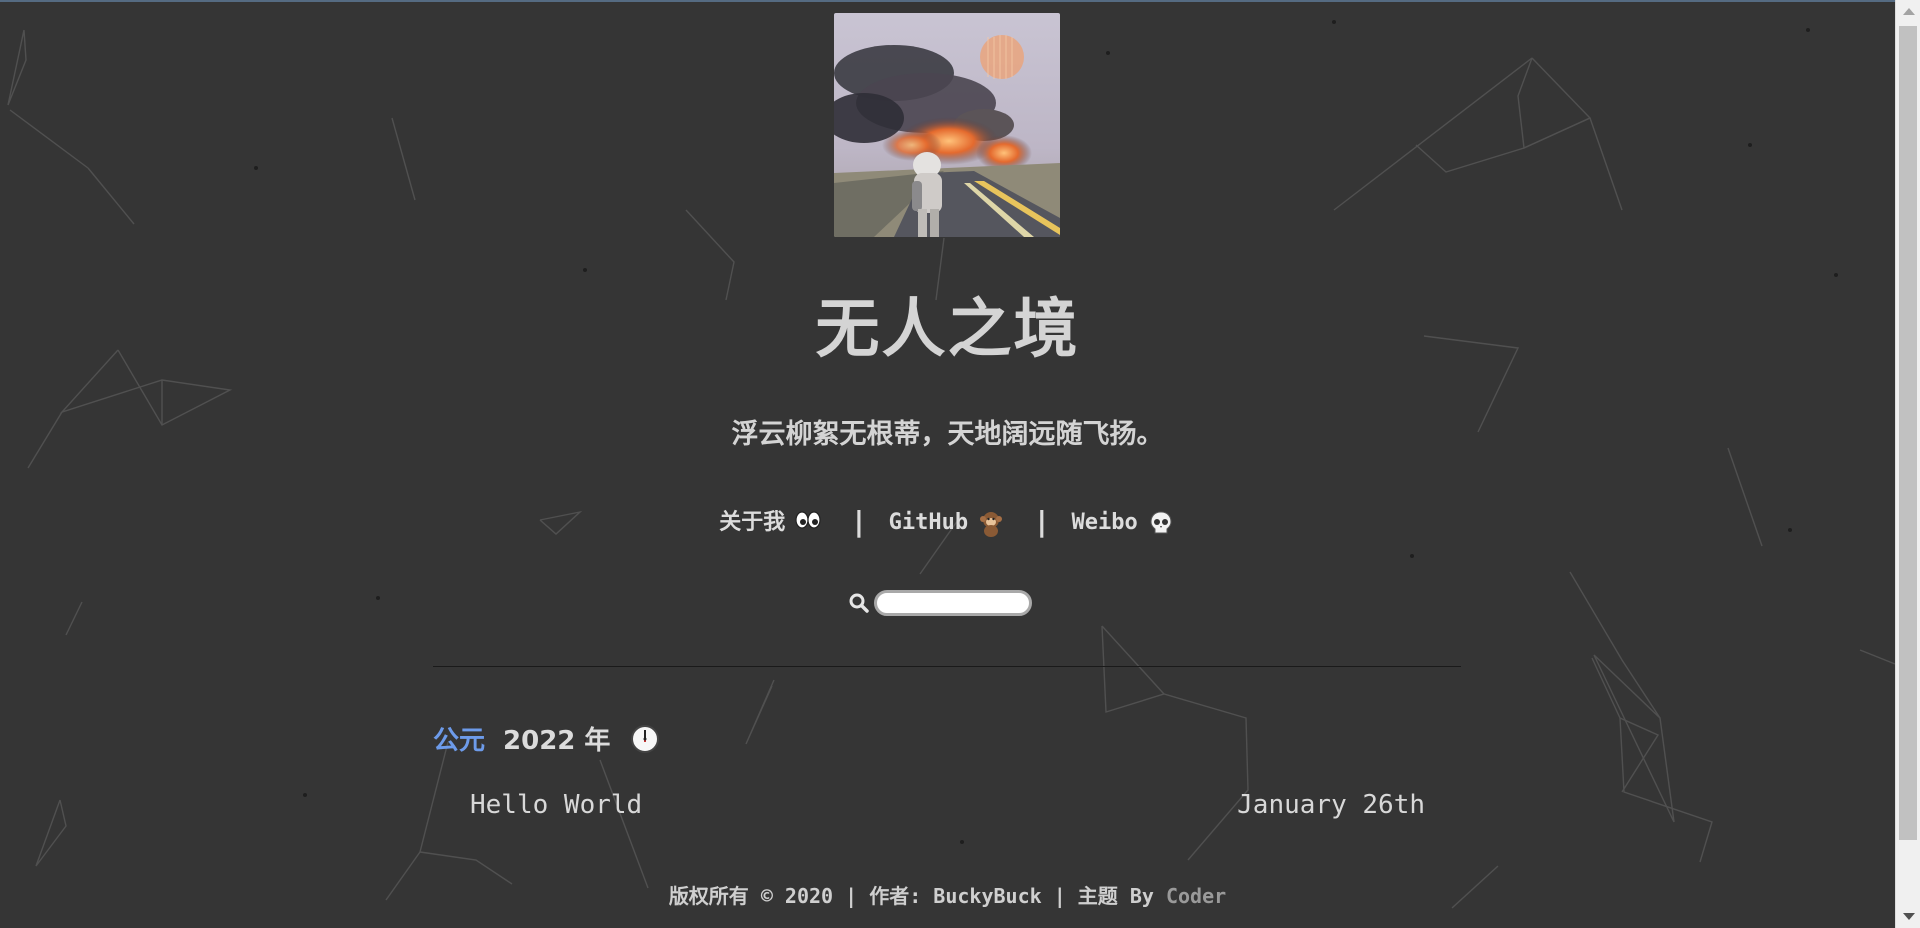  I want to click on archive-year-heading: 公元 2022 年, so click(546, 738).